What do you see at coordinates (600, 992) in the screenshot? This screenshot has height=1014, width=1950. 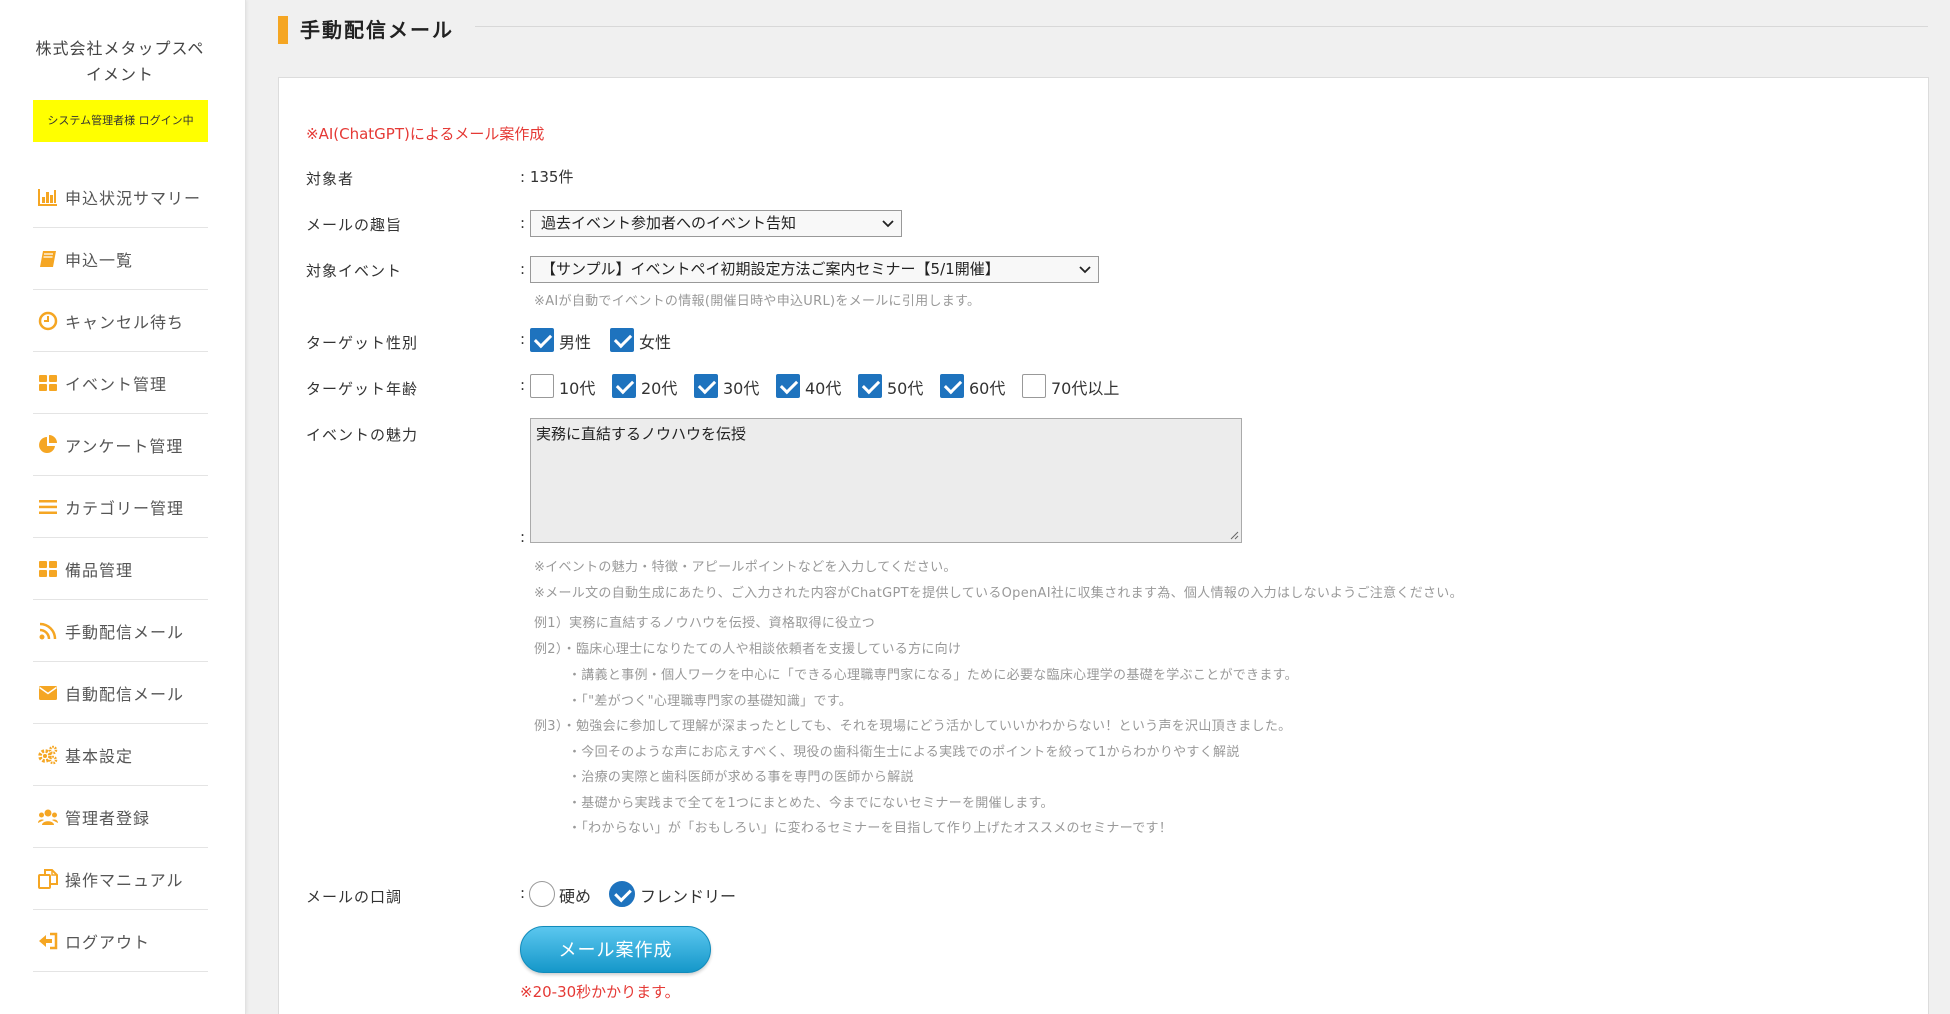 I see `time-note: ※20-30秒かかります。` at bounding box center [600, 992].